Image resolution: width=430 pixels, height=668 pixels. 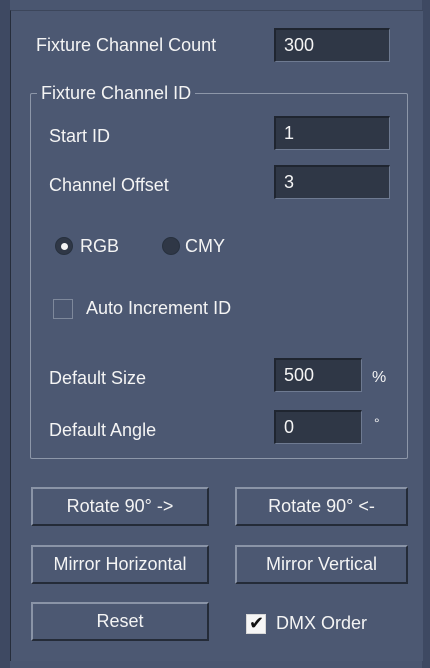 I want to click on dmx-order-label: DMX Order, so click(x=321, y=623).